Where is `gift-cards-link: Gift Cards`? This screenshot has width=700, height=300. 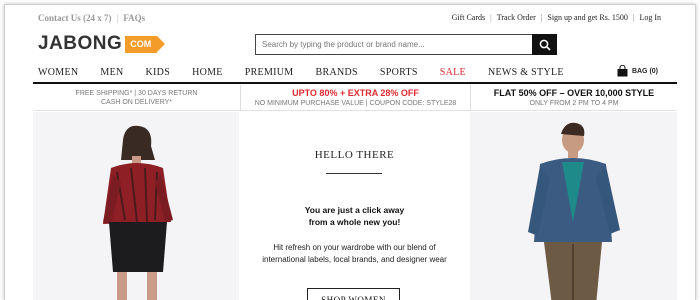
gift-cards-link: Gift Cards is located at coordinates (469, 17).